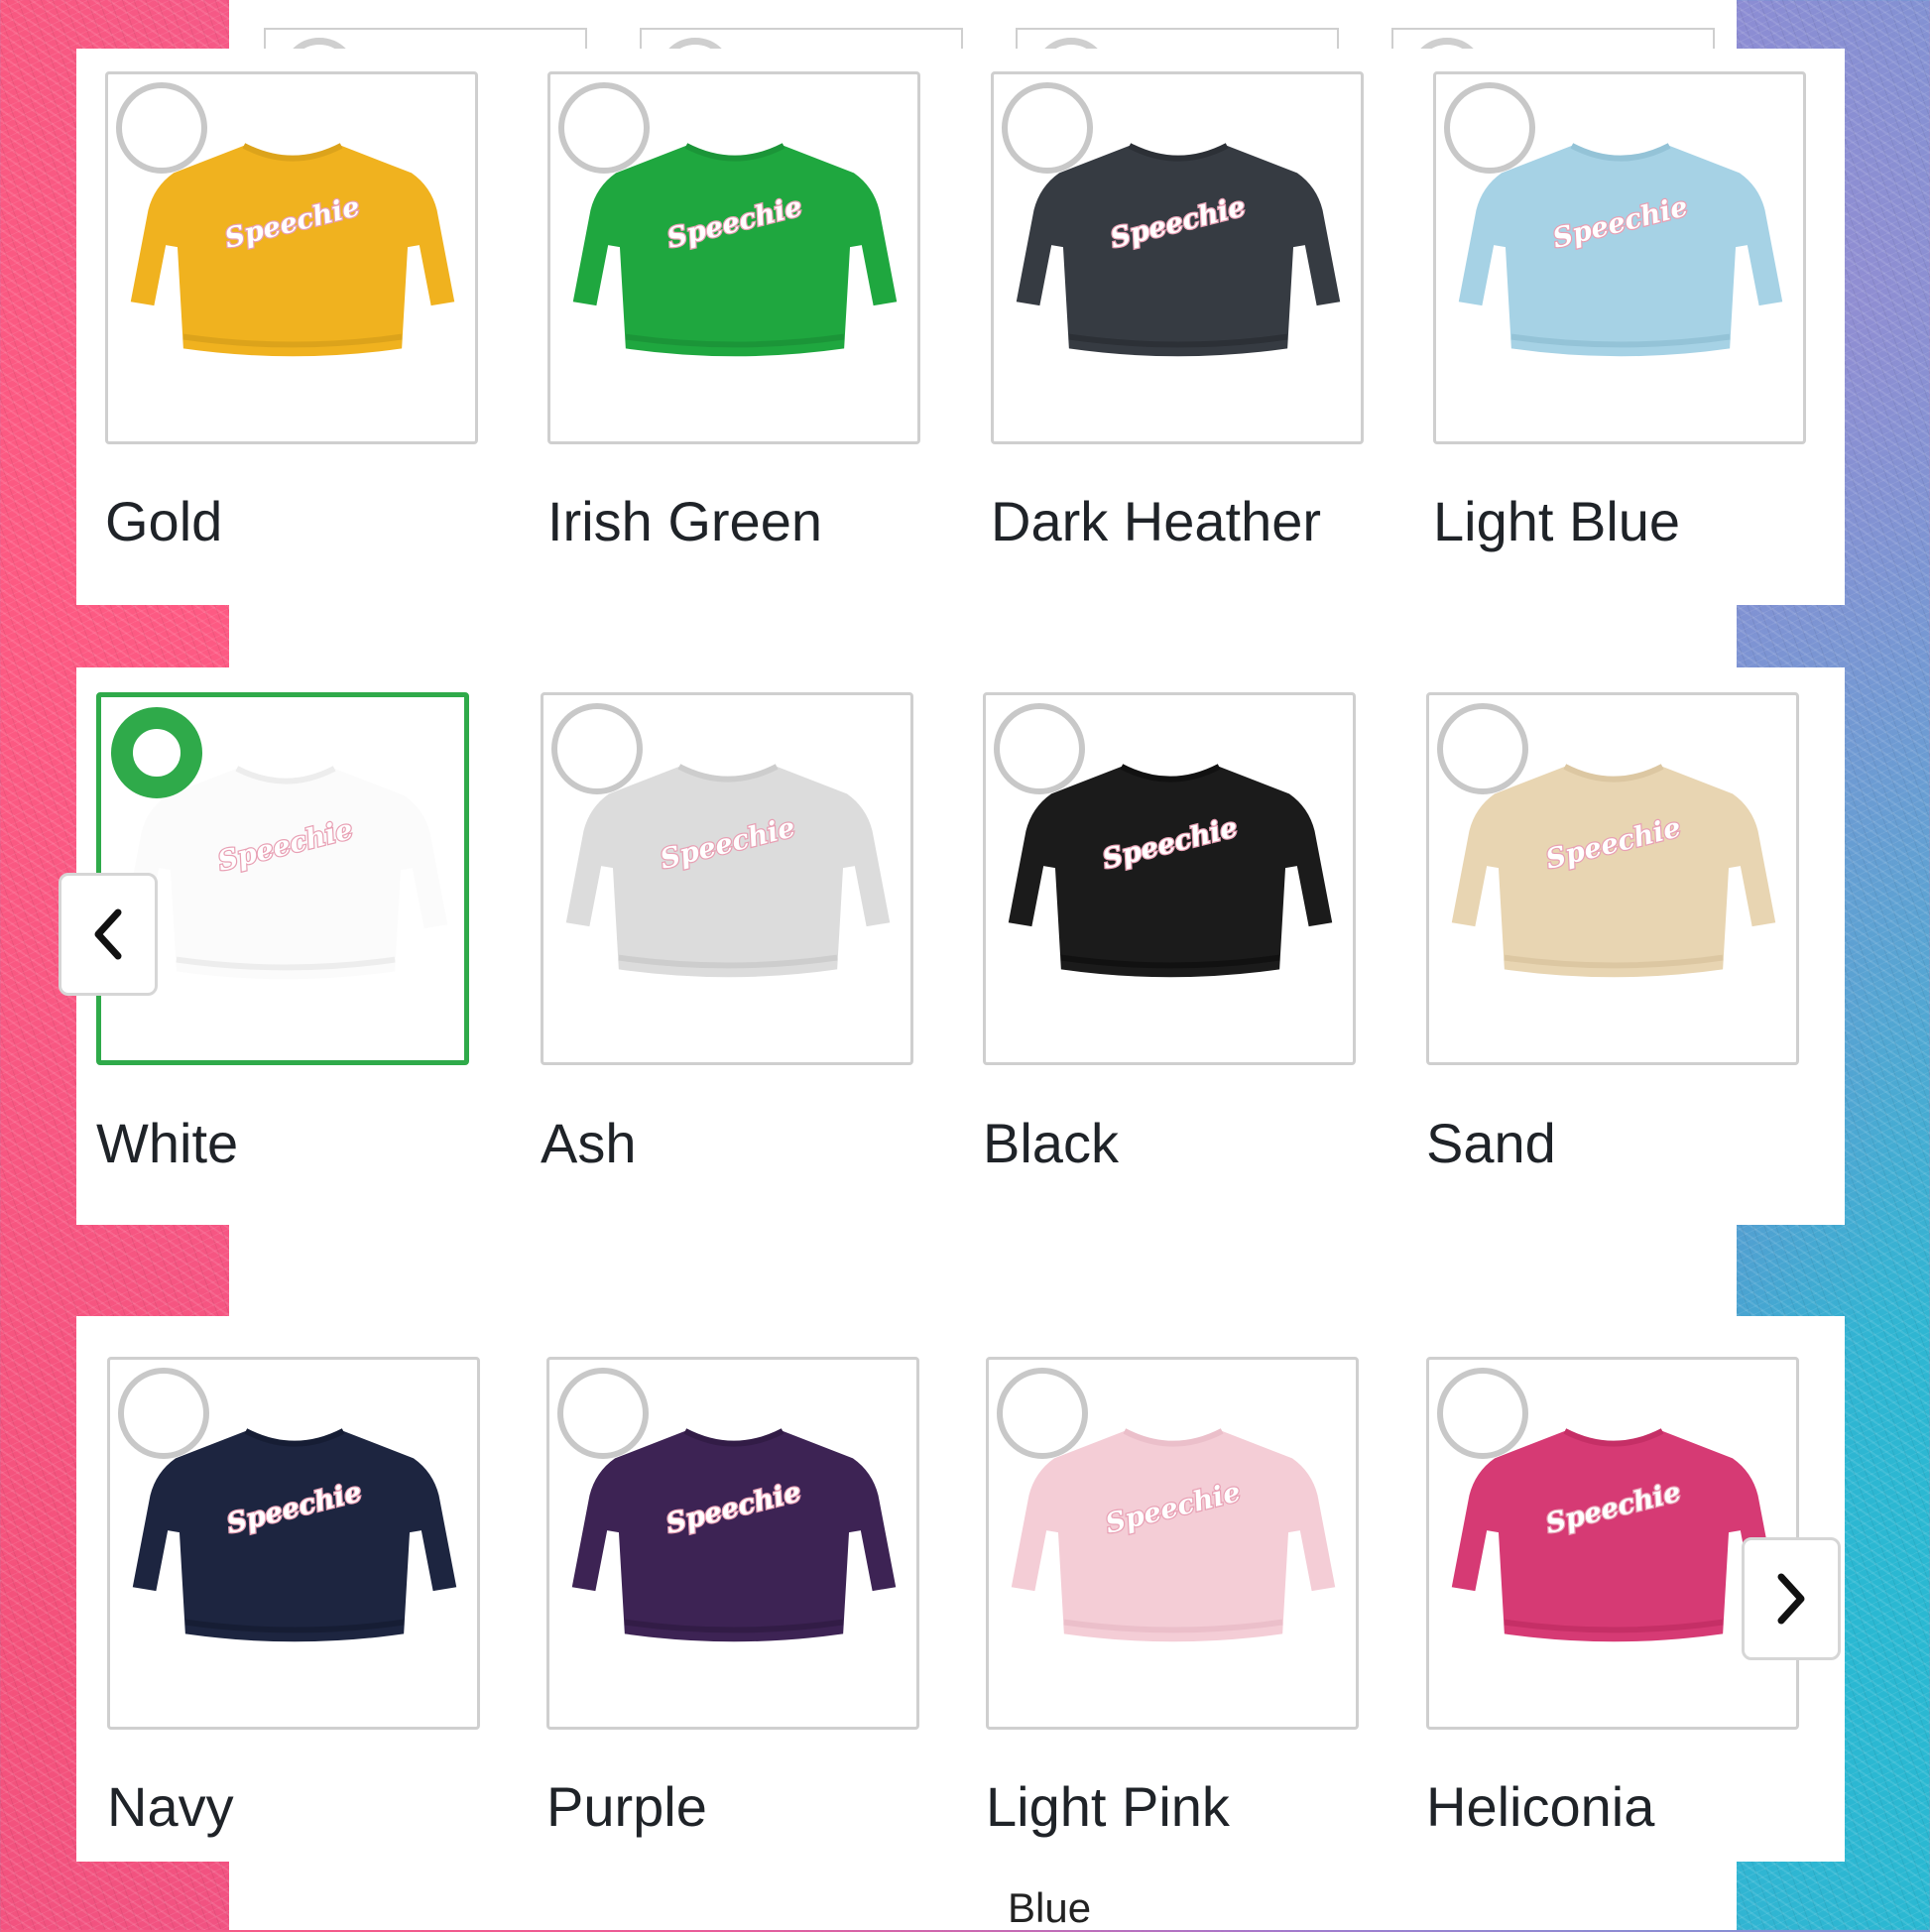 The height and width of the screenshot is (1932, 1930). I want to click on carousel-prev-button, so click(108, 934).